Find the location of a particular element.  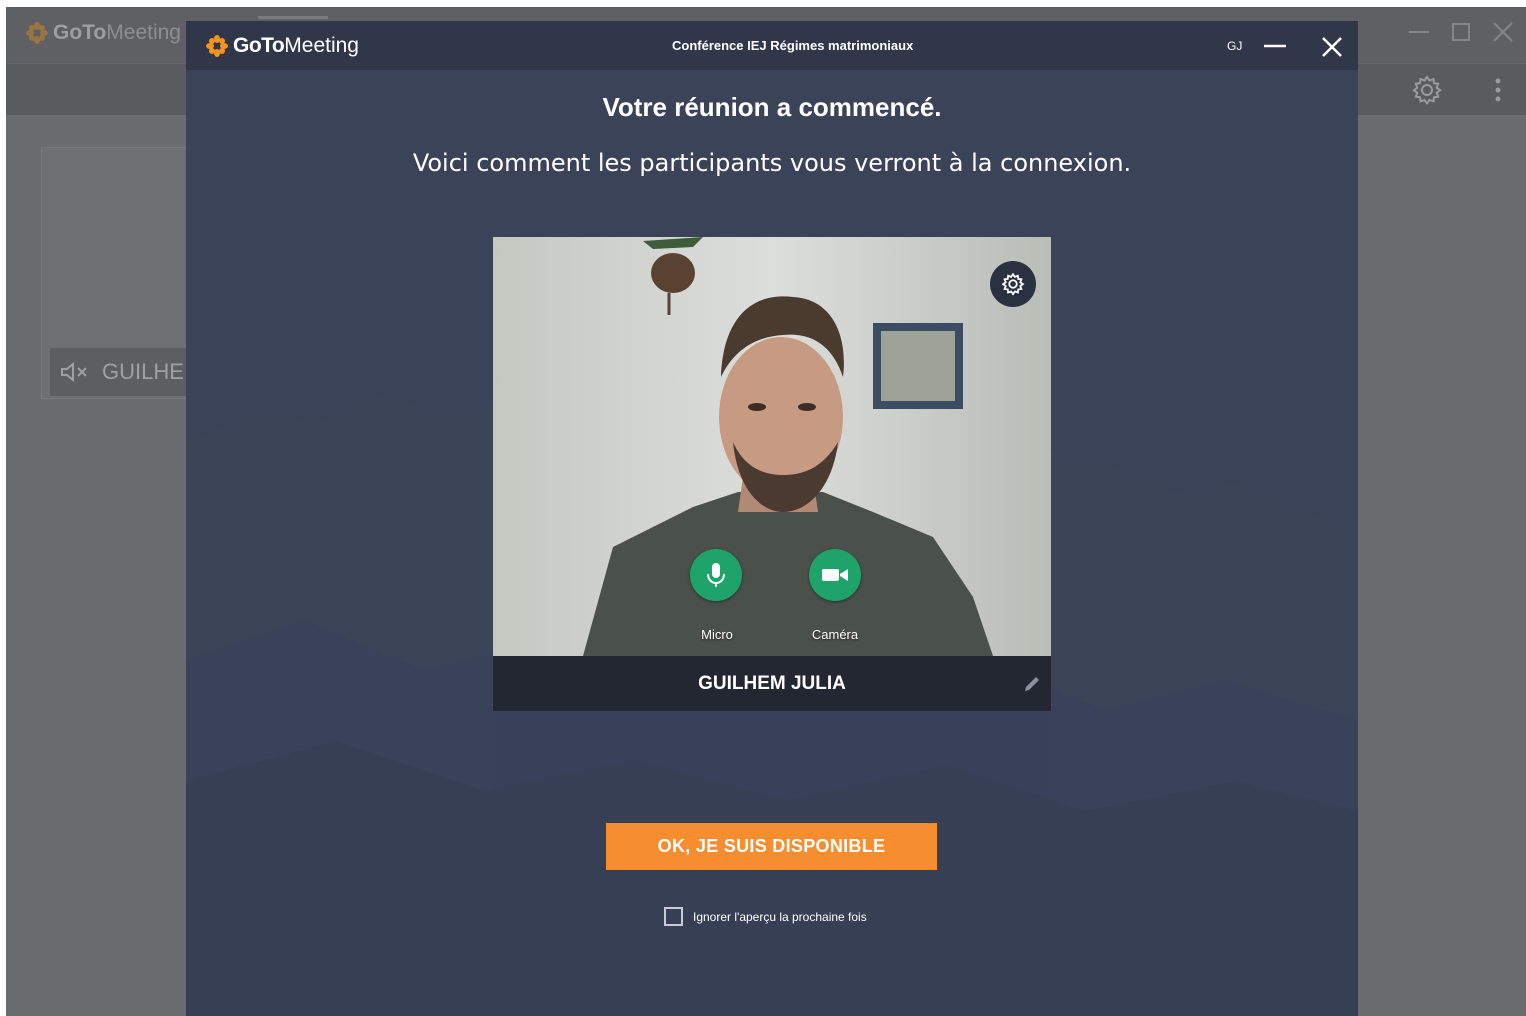

background-logo-goto: GoTo is located at coordinates (80, 32).